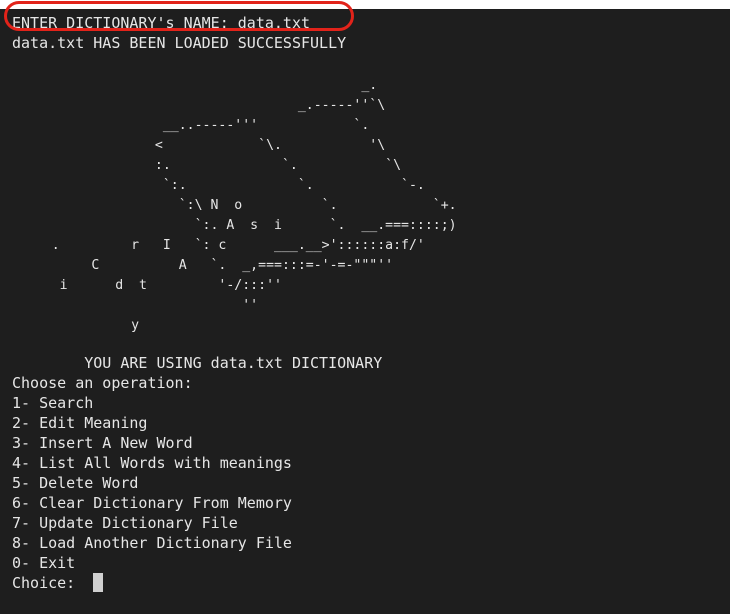  I want to click on choice-input-line: Choice:, so click(58, 583).